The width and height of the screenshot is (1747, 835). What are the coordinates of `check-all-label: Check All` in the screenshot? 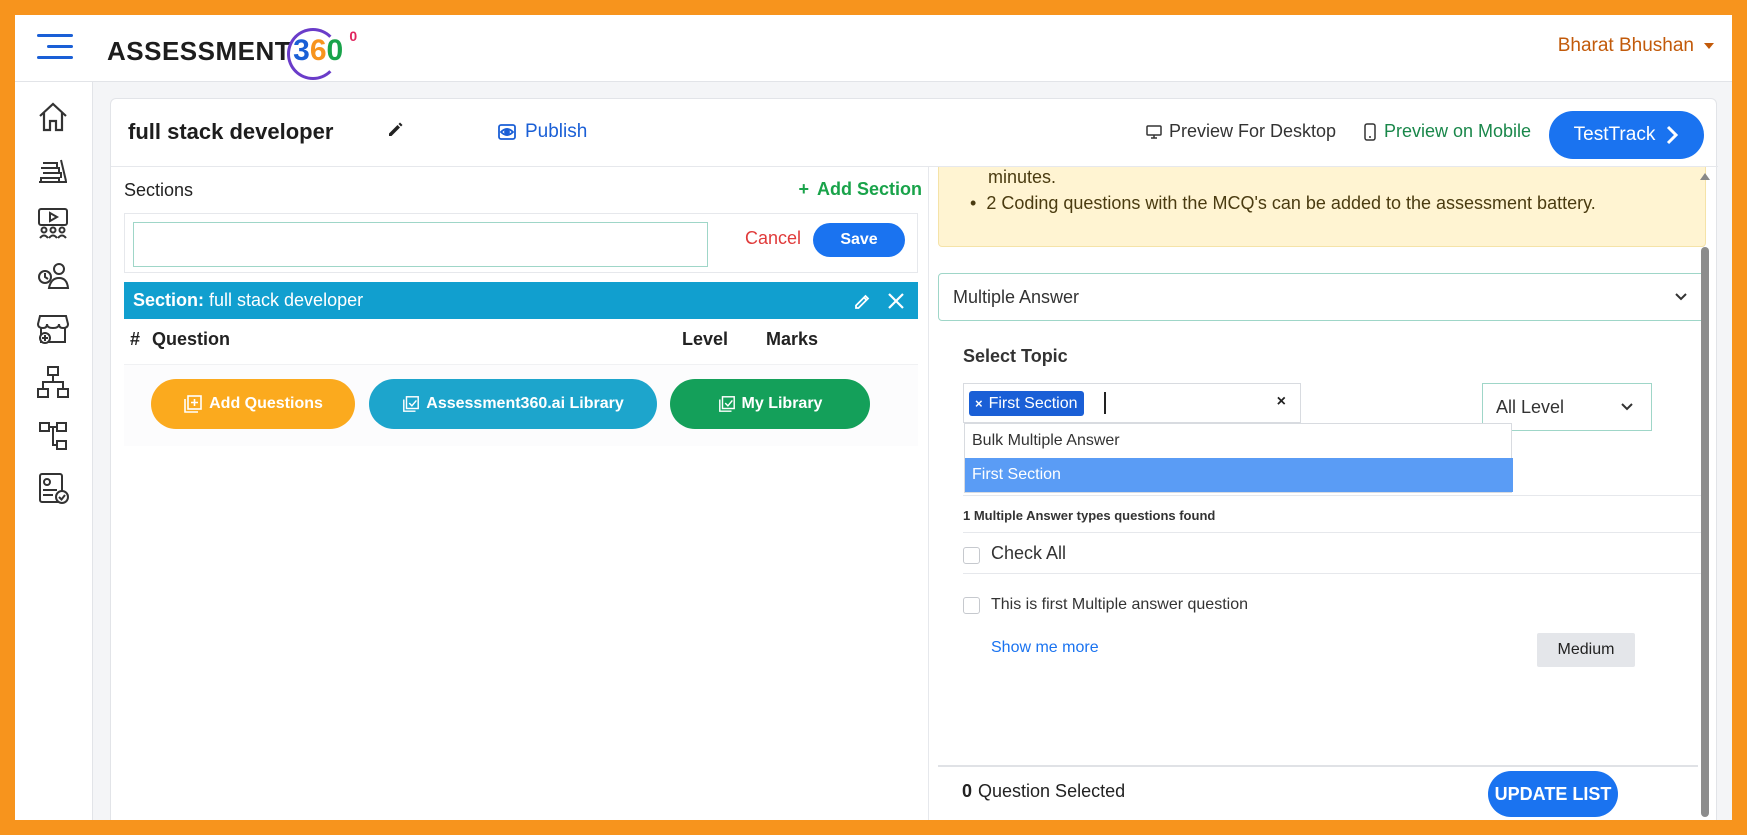 It's located at (1029, 553).